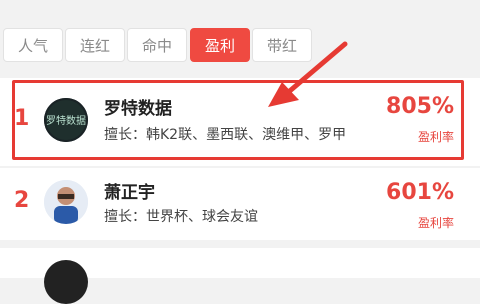 Image resolution: width=480 pixels, height=304 pixels. I want to click on expert-name: 萧正宇, so click(129, 193).